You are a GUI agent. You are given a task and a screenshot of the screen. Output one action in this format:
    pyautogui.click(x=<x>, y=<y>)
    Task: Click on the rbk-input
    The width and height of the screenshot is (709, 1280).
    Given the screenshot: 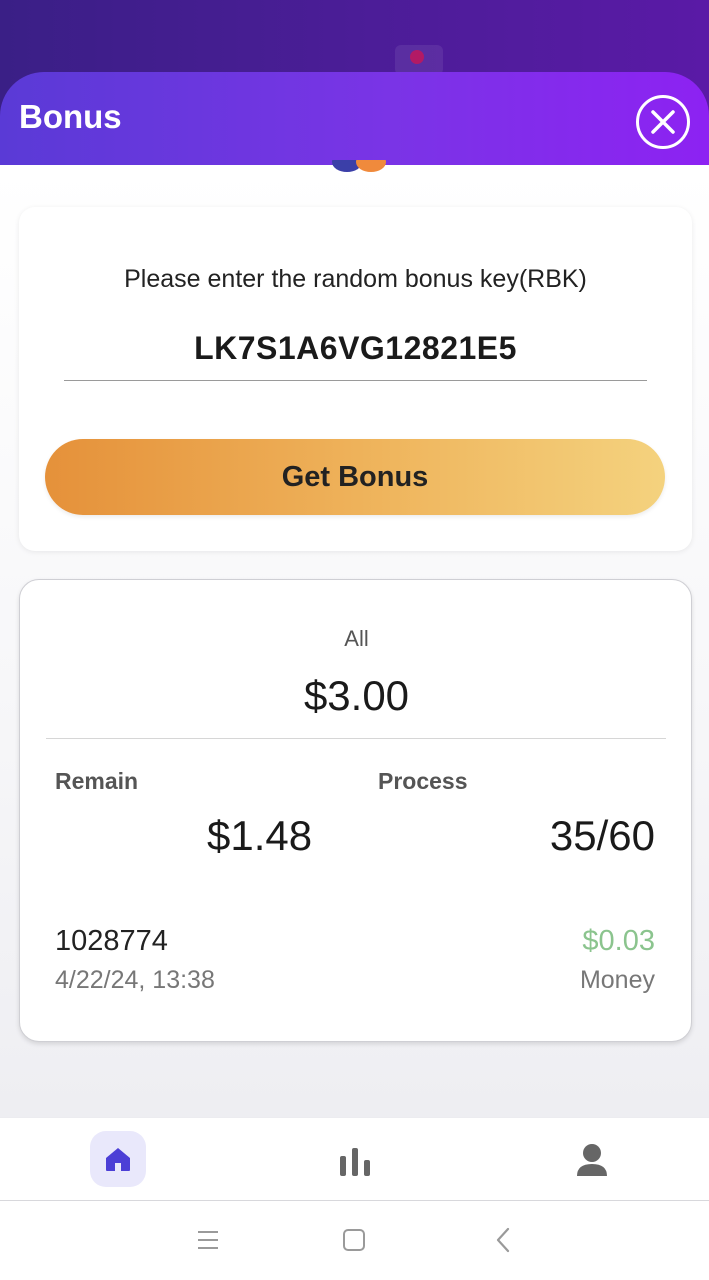 What is the action you would take?
    pyautogui.click(x=355, y=349)
    